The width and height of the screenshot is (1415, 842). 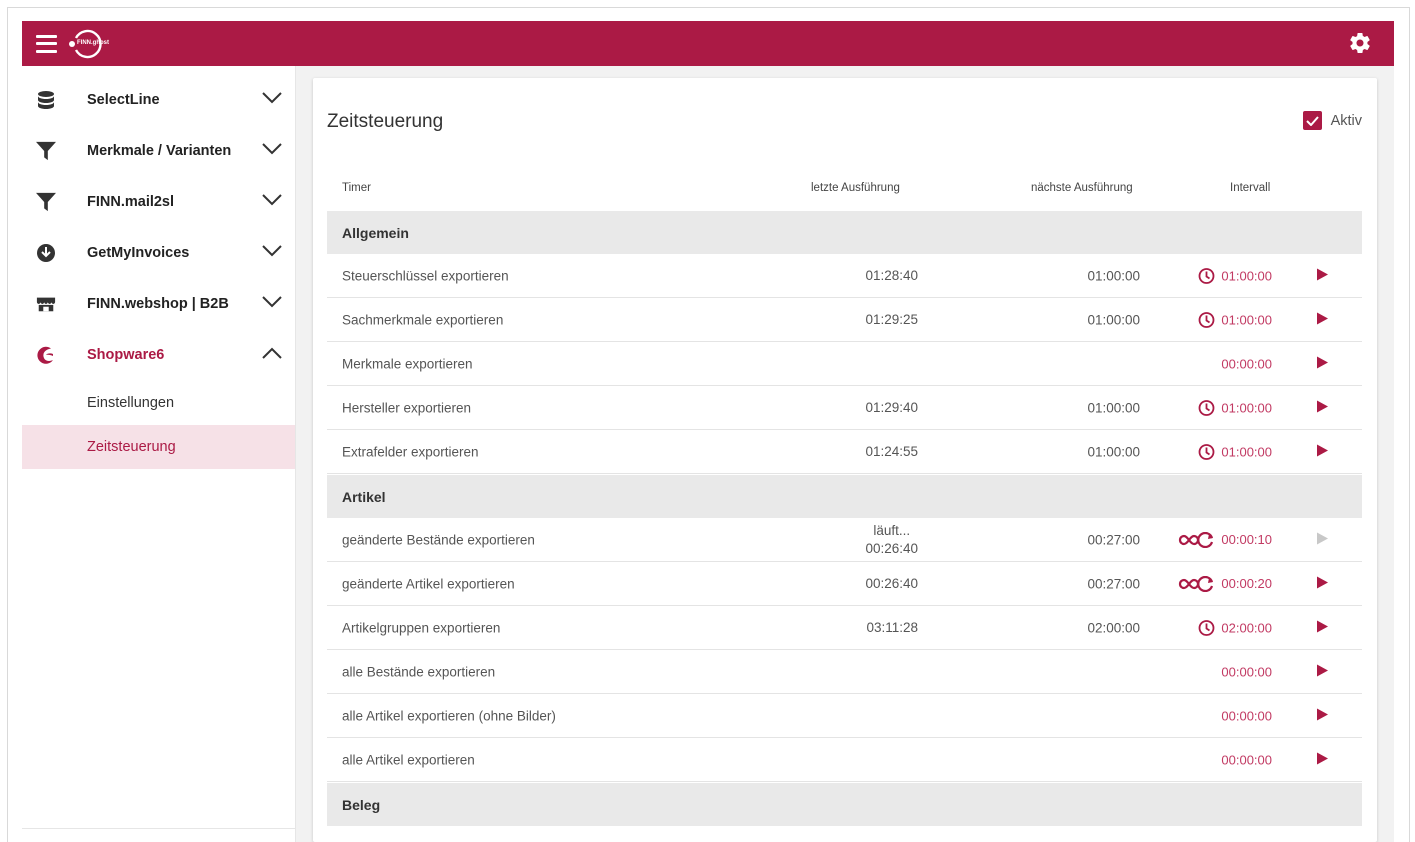 What do you see at coordinates (844, 496) in the screenshot?
I see `group-header-artikel: Artikel` at bounding box center [844, 496].